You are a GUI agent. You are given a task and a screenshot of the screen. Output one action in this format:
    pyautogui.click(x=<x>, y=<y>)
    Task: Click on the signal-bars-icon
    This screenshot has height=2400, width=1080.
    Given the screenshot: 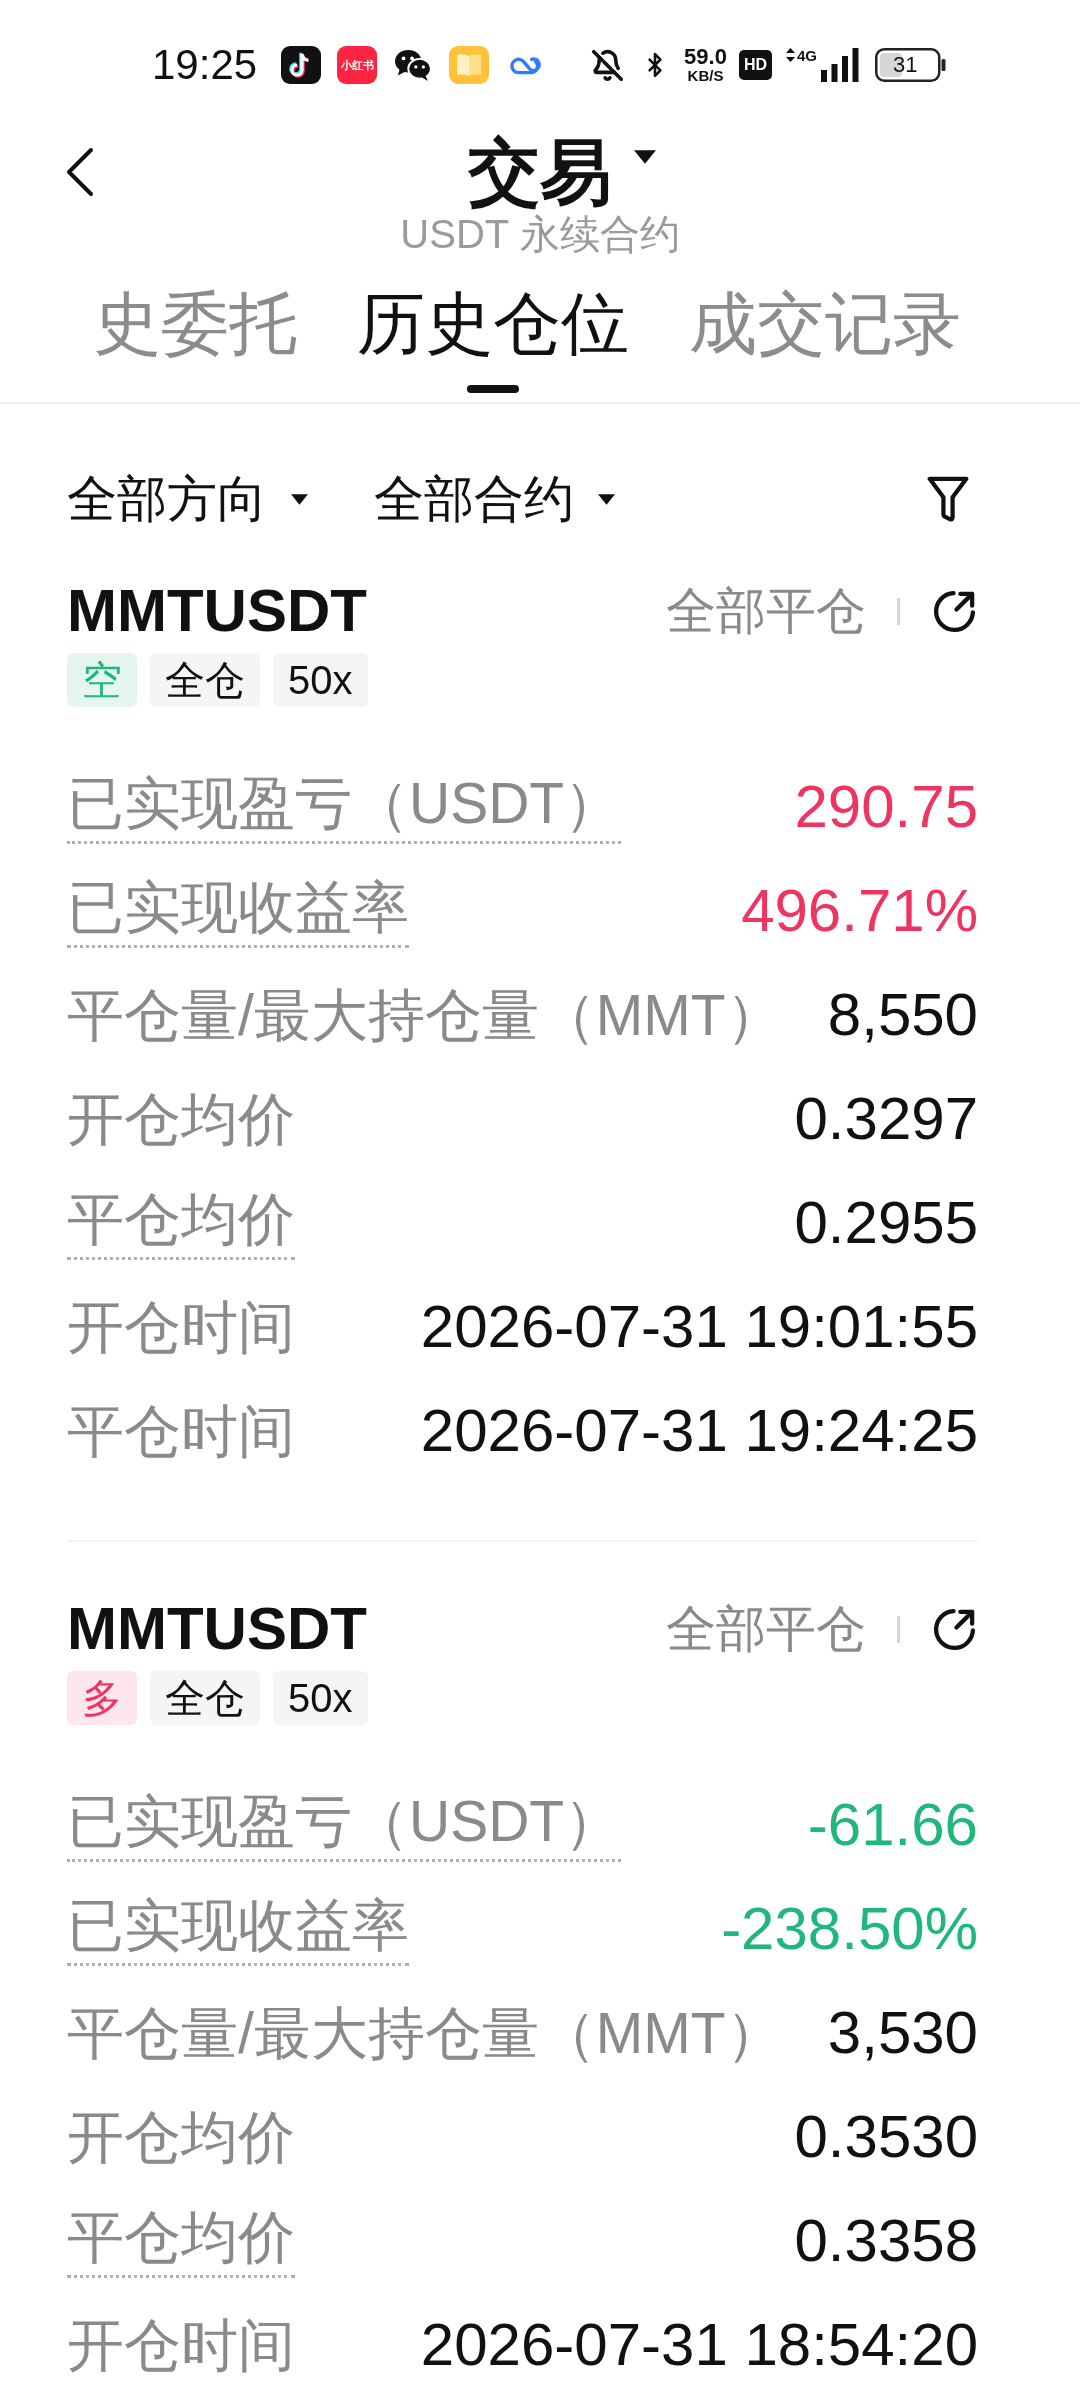 What is the action you would take?
    pyautogui.click(x=839, y=65)
    